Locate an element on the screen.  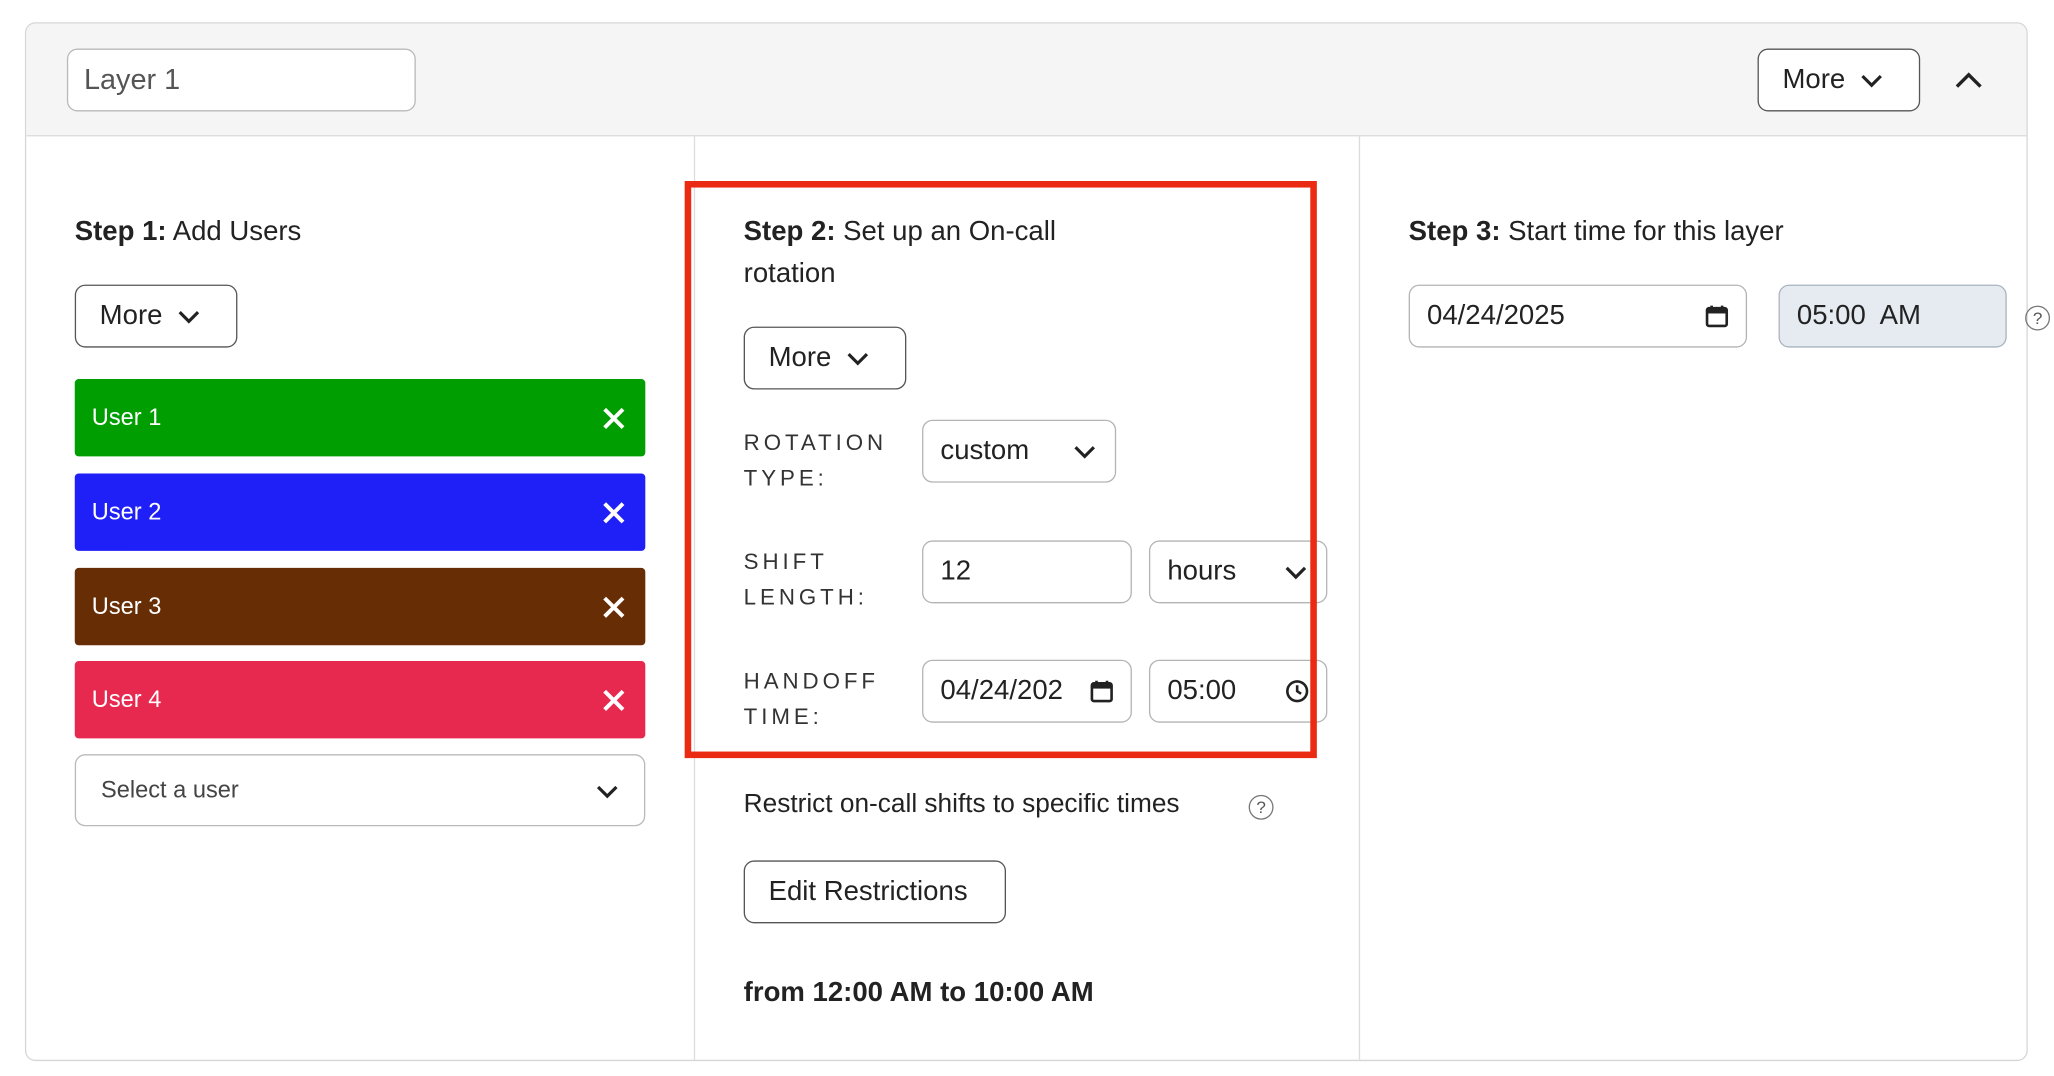
shift-length-input: 12 is located at coordinates (1027, 572).